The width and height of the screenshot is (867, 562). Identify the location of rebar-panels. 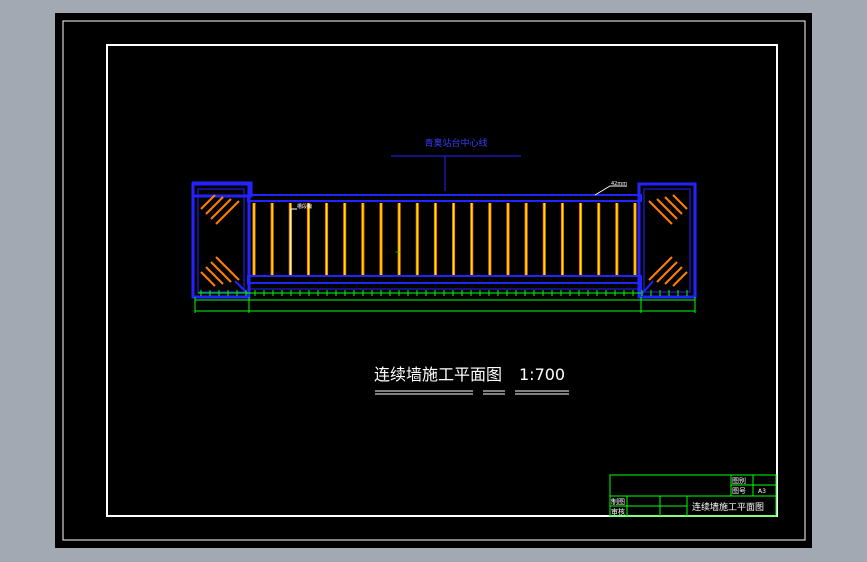
(444, 239).